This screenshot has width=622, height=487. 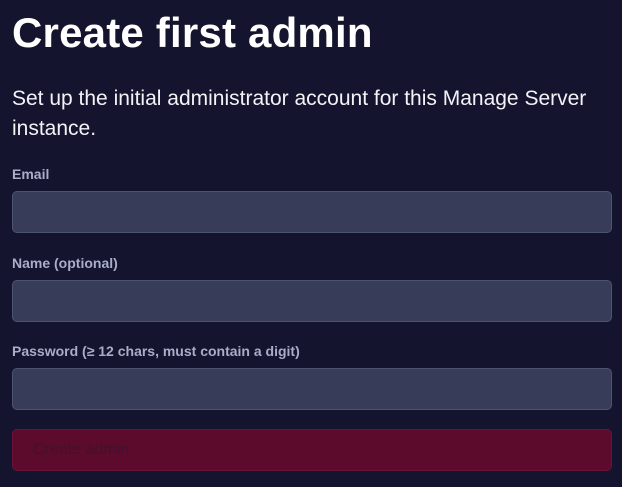 I want to click on create-admin-button: Create admin, so click(x=312, y=450).